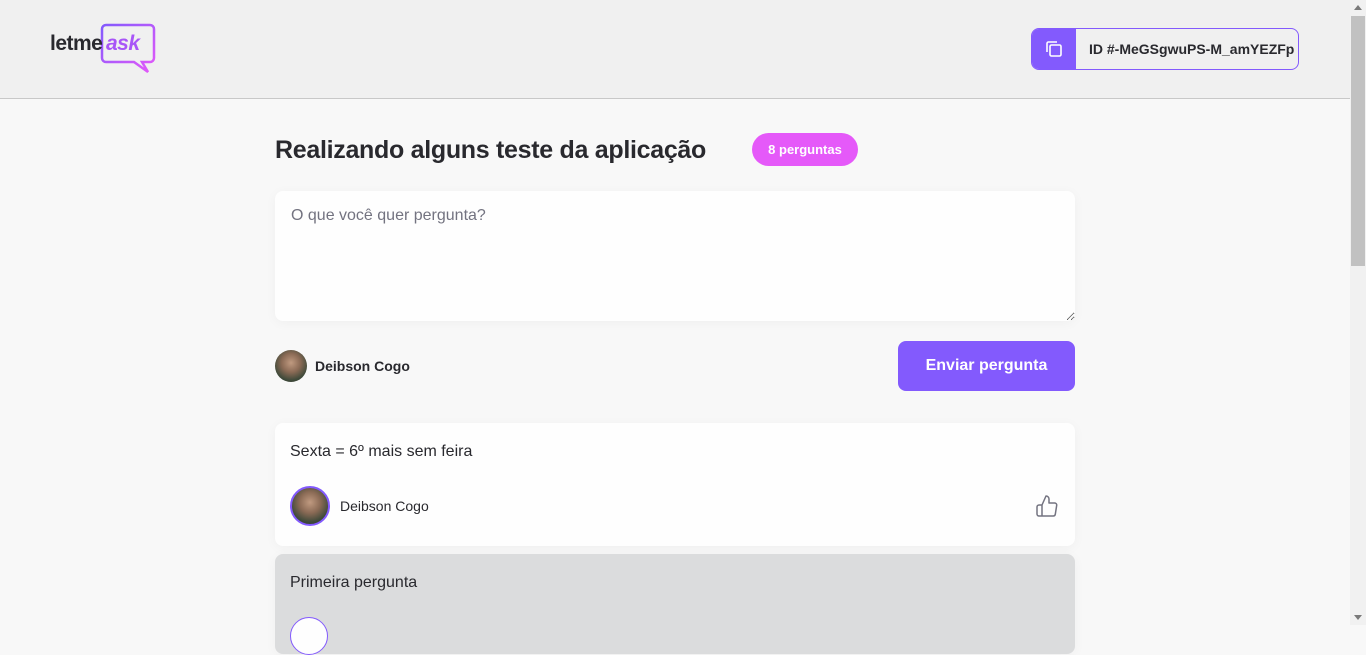 This screenshot has width=1366, height=655. Describe the element at coordinates (1358, 617) in the screenshot. I see `scroll-down-arrow-icon` at that location.